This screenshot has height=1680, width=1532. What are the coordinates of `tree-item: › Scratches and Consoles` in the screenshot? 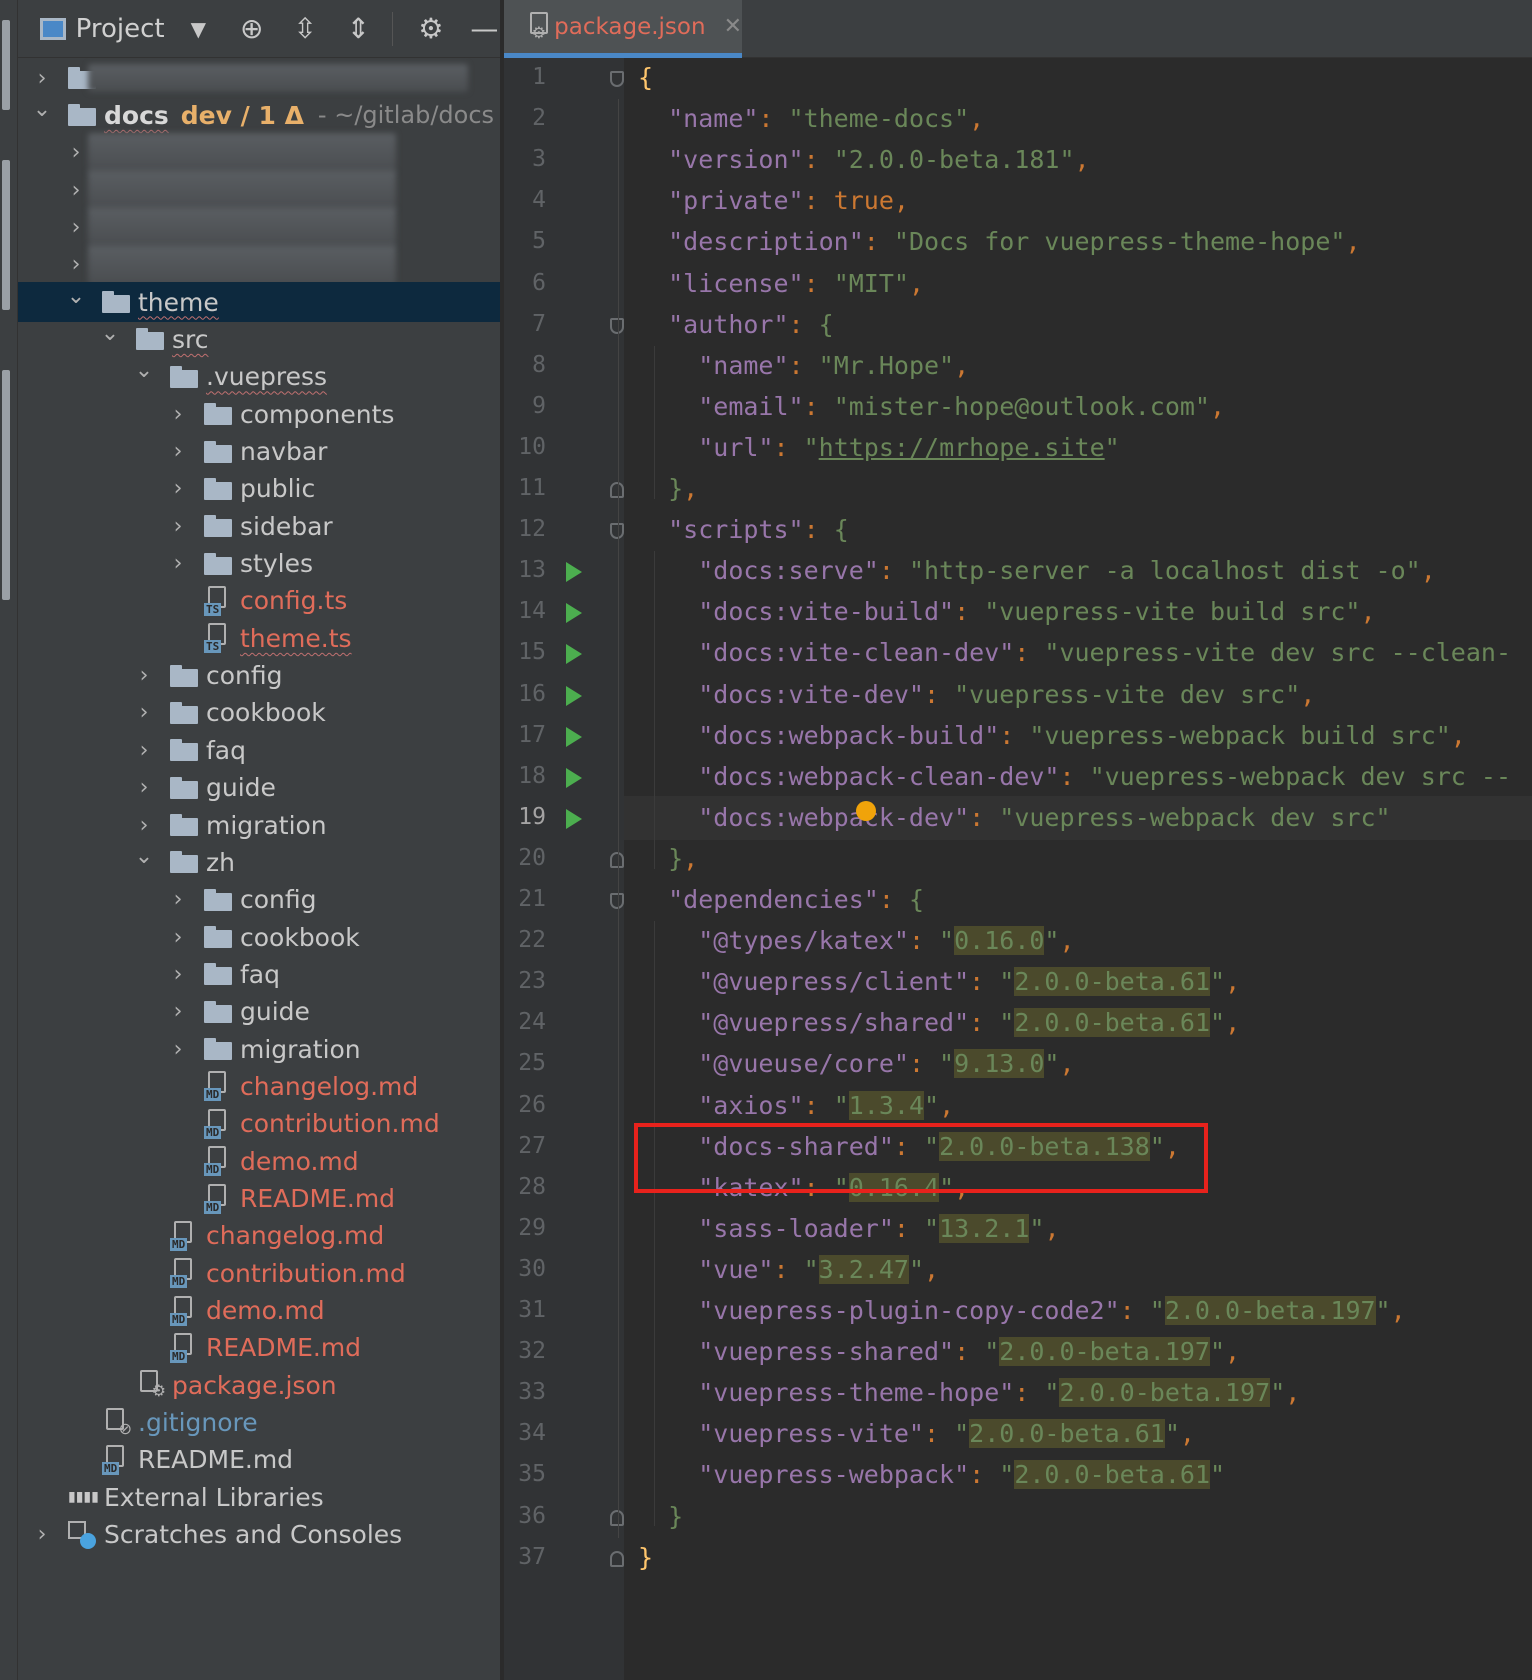 It's located at (259, 1535).